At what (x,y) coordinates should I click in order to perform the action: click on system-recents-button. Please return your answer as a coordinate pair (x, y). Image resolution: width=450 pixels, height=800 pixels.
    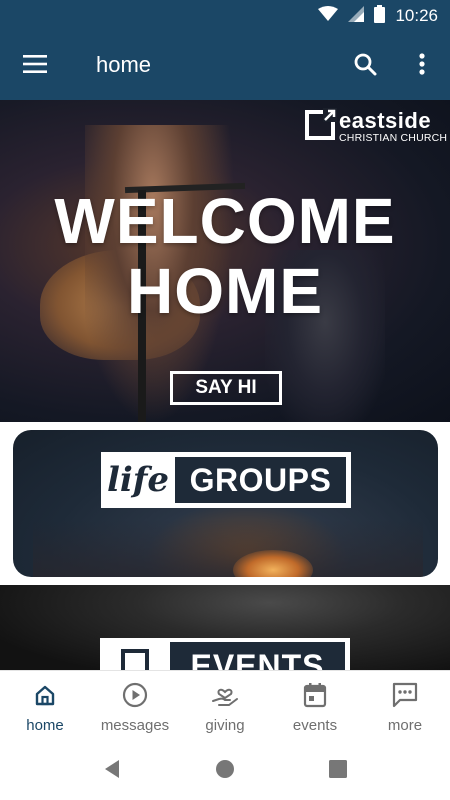
    Looking at the image, I should click on (338, 771).